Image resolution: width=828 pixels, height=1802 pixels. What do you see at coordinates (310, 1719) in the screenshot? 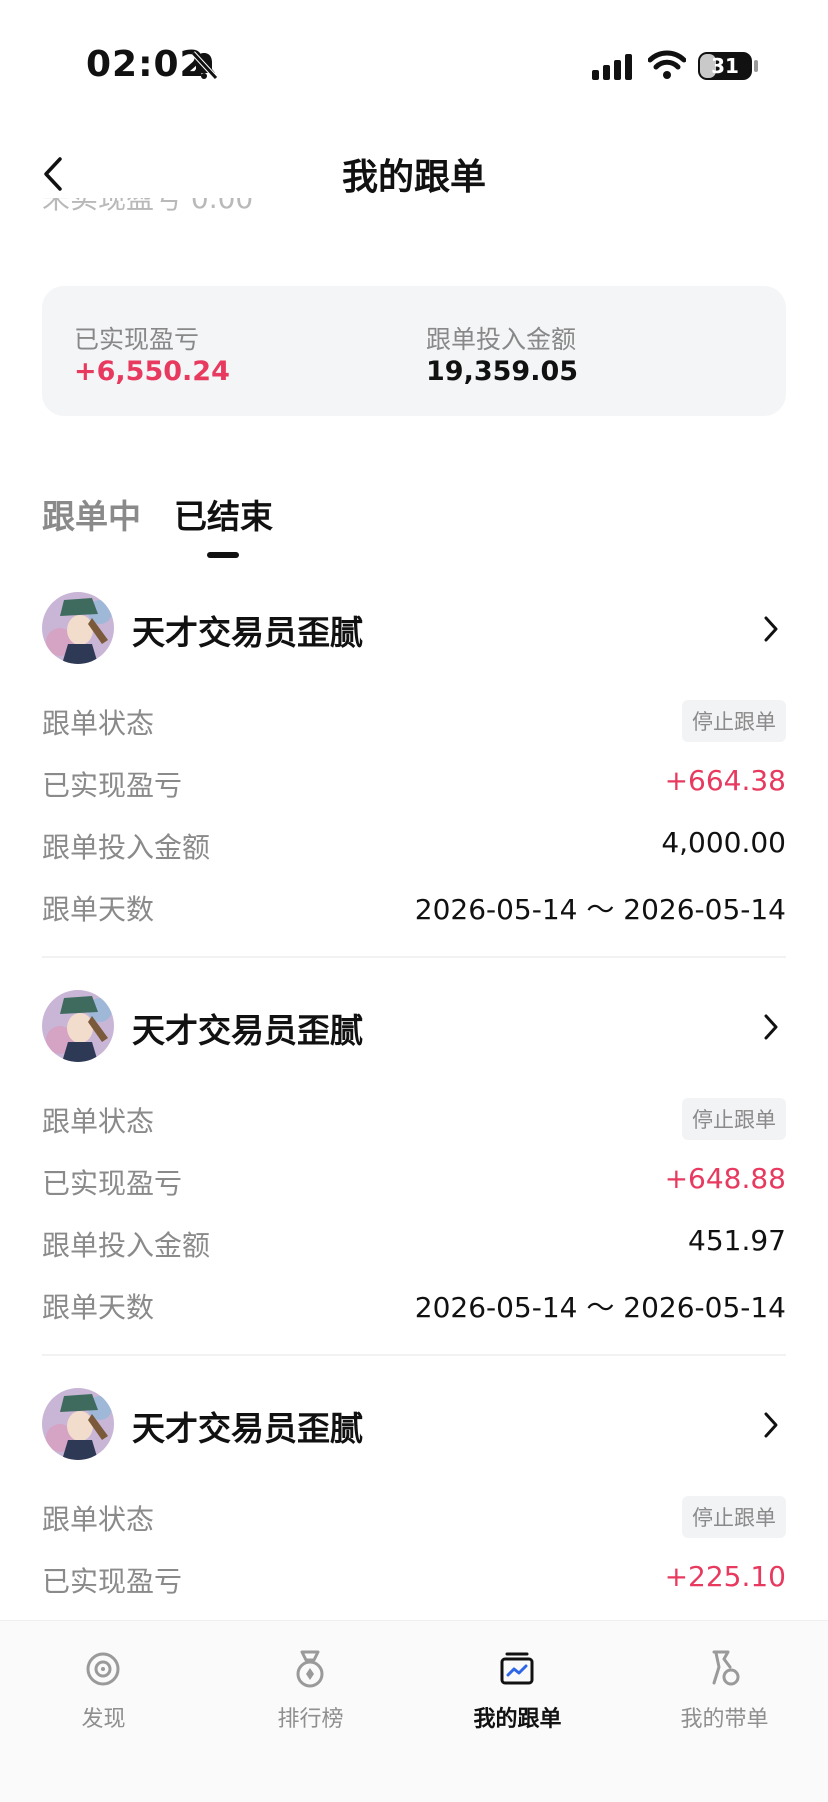
I see `nav-ranking-label: 排行榜` at bounding box center [310, 1719].